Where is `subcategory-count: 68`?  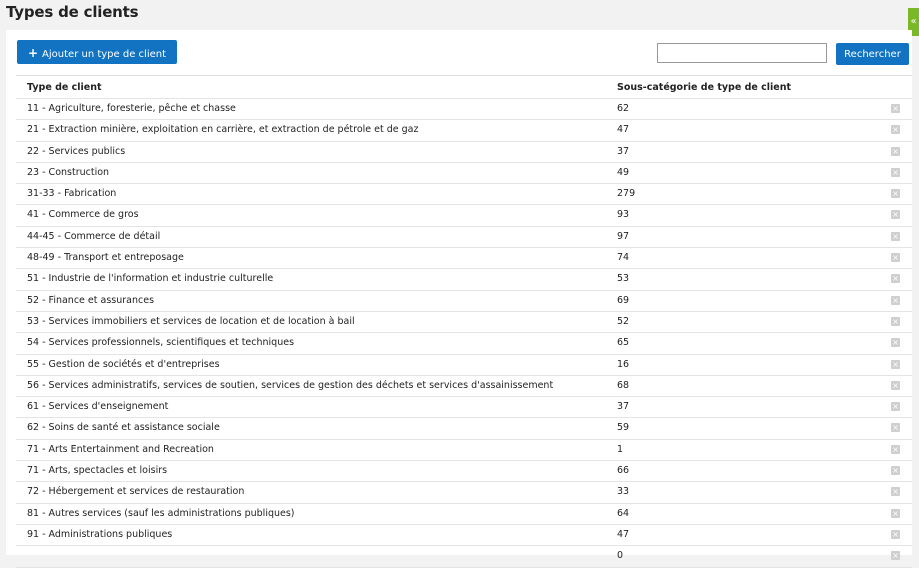 subcategory-count: 68 is located at coordinates (623, 385).